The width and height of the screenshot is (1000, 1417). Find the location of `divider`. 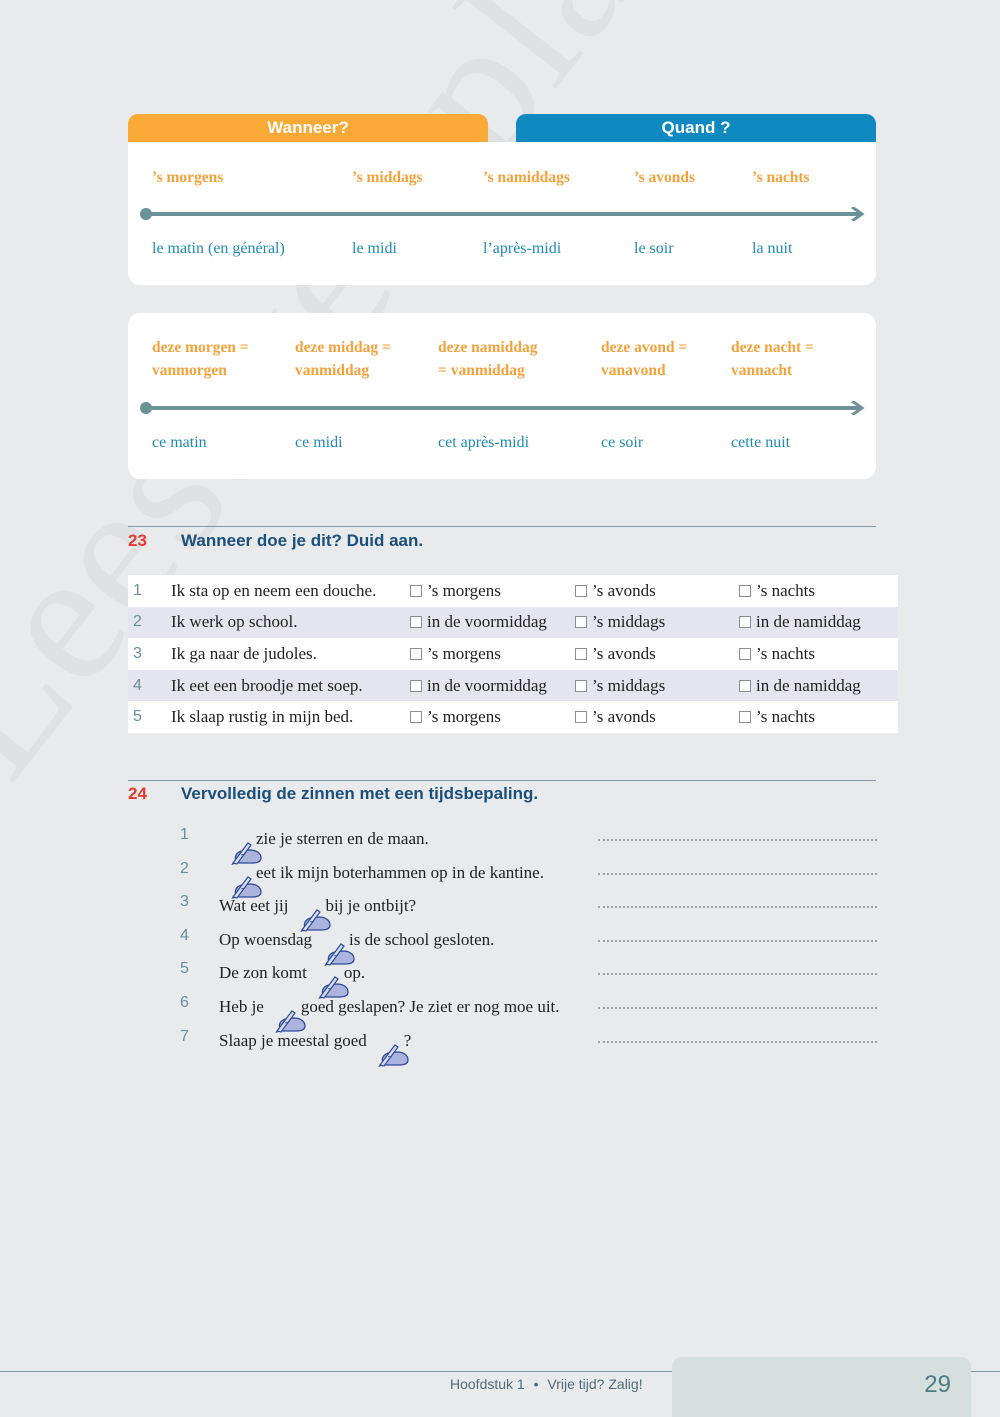

divider is located at coordinates (502, 780).